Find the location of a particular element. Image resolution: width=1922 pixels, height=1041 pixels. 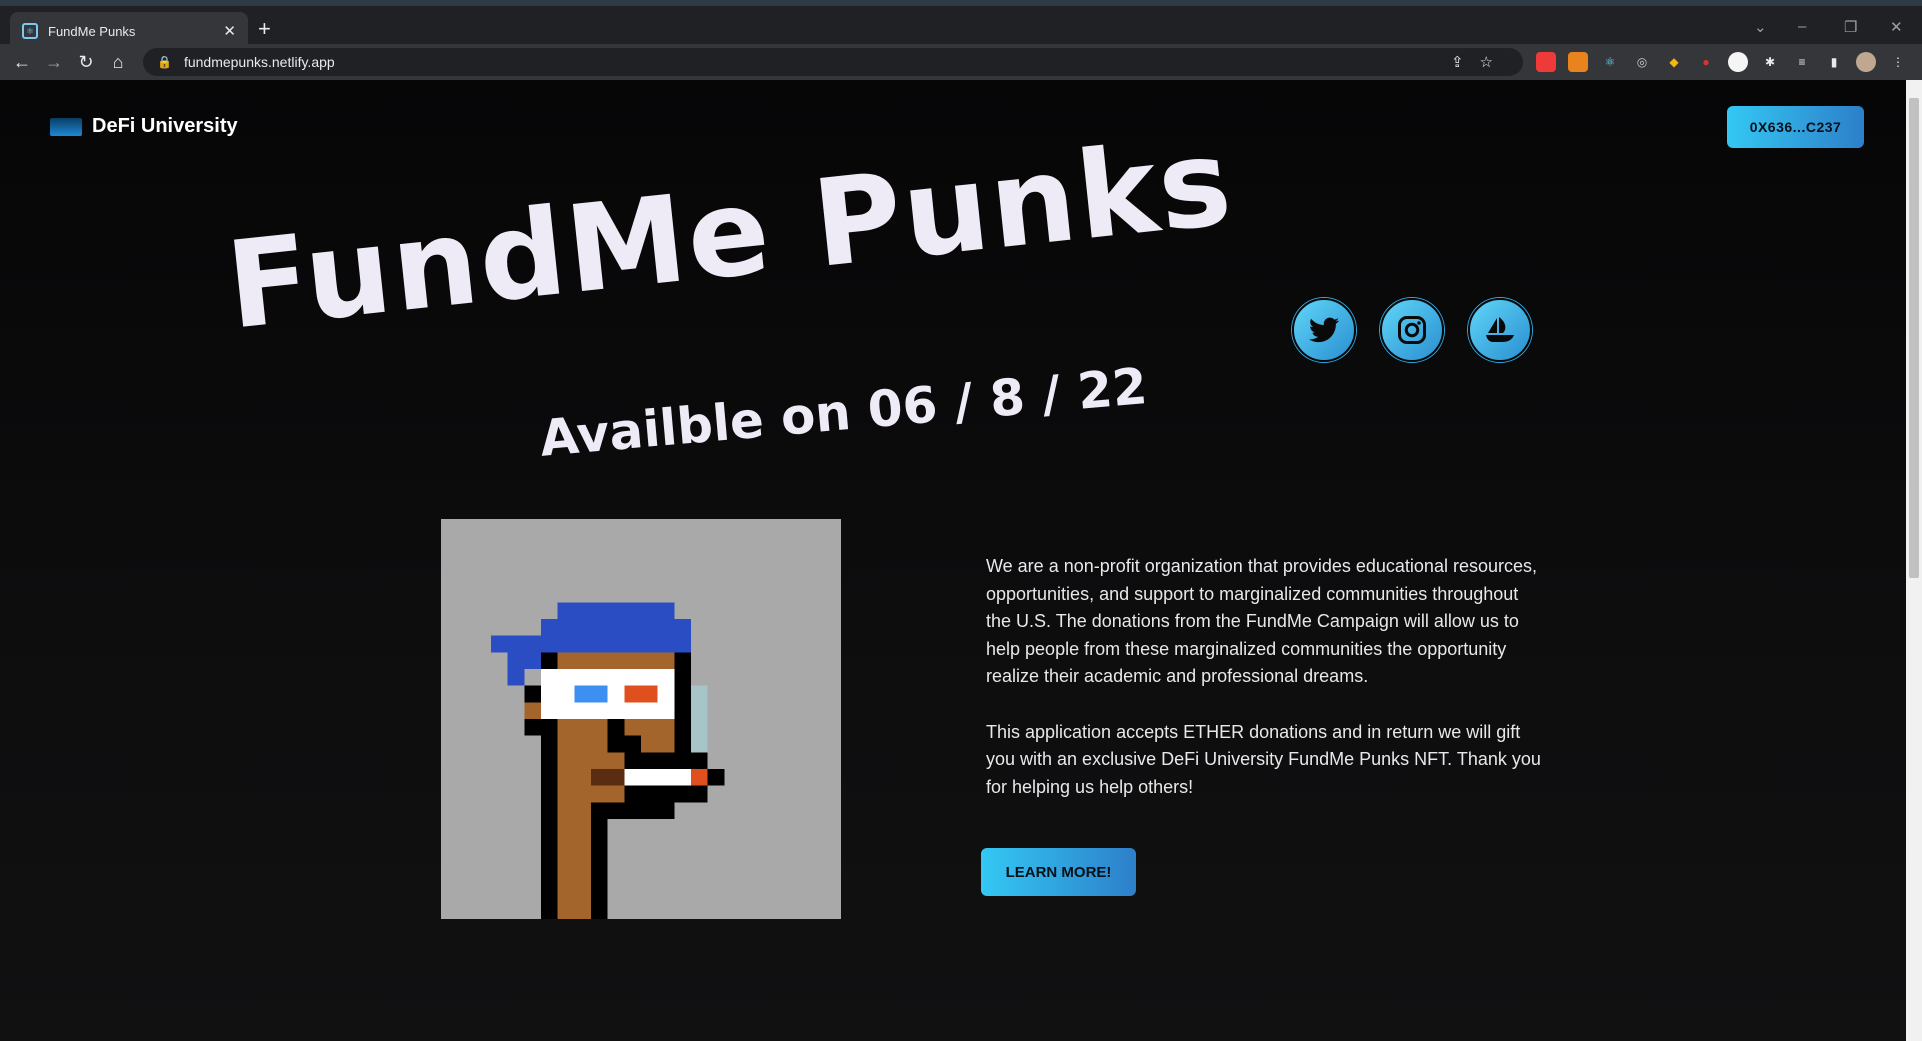

opensea-link is located at coordinates (1500, 330).